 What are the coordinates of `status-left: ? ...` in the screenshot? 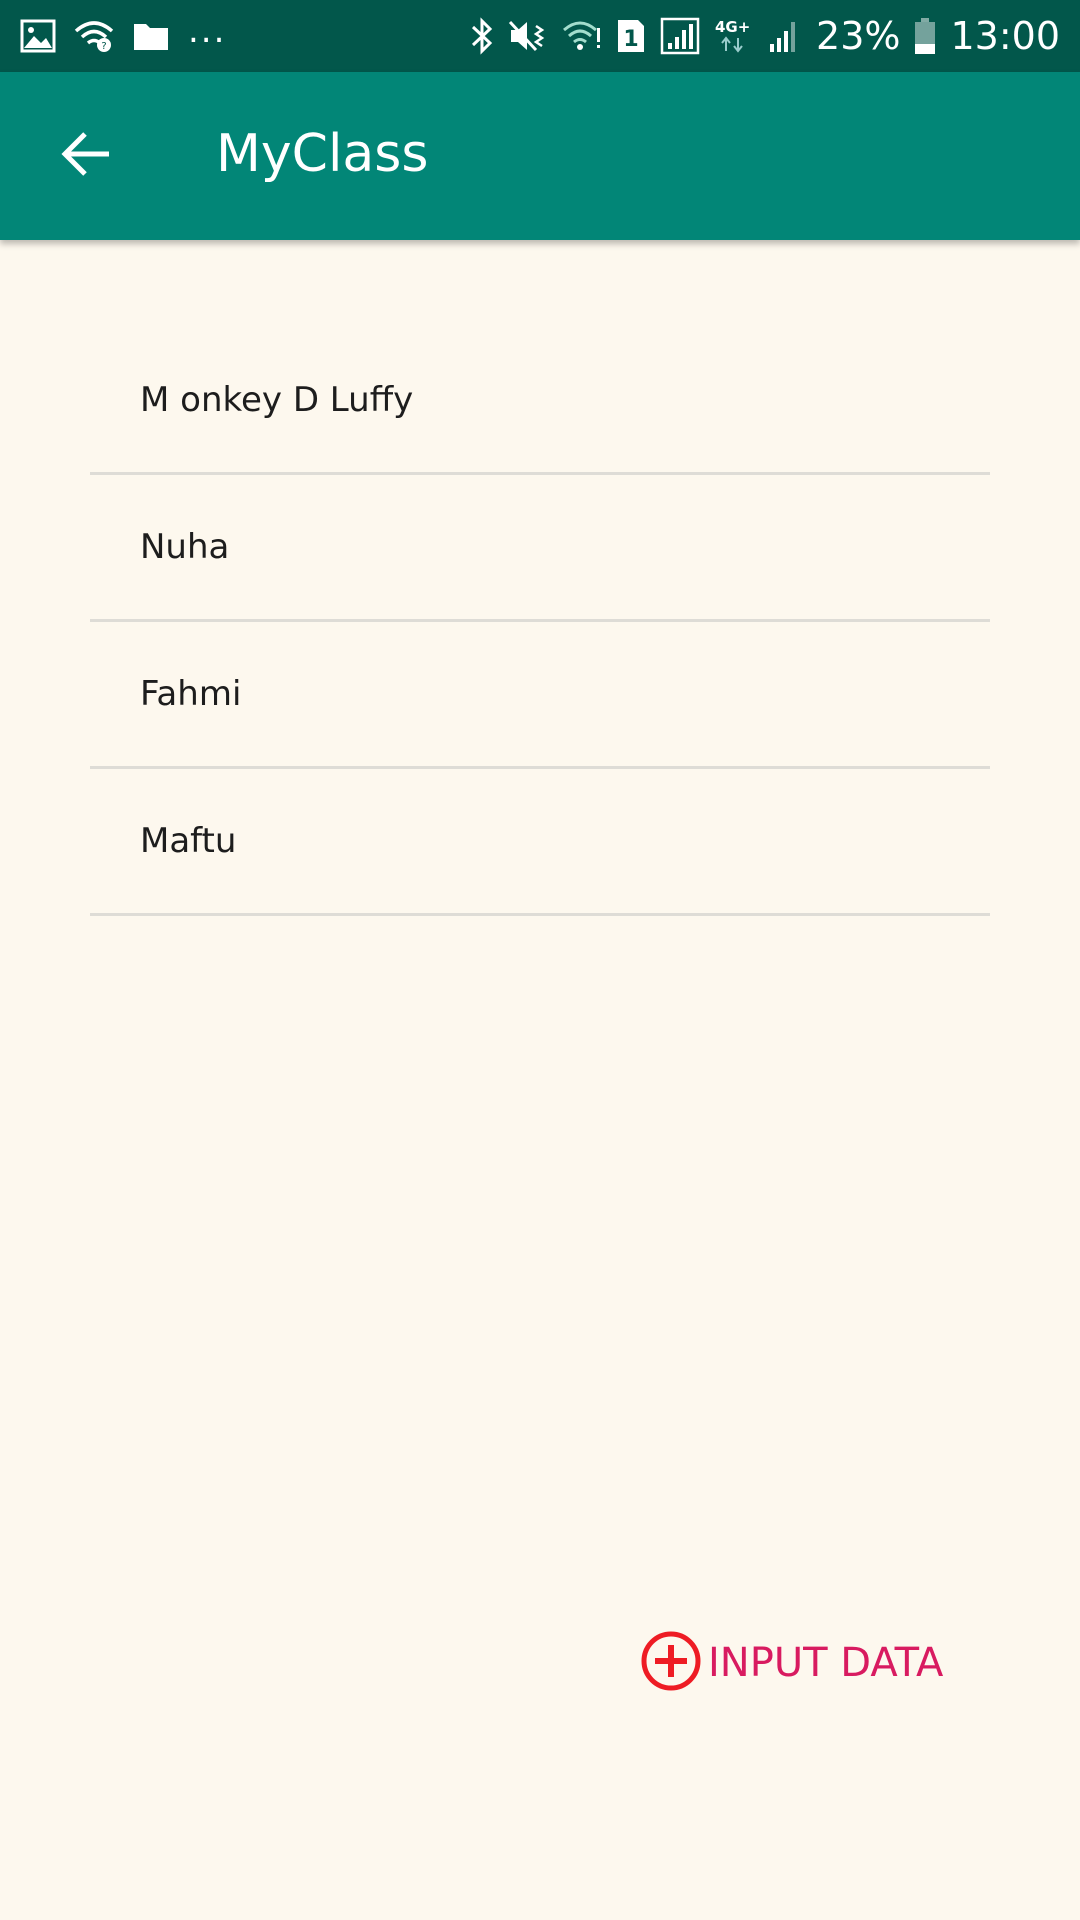 It's located at (123, 32).